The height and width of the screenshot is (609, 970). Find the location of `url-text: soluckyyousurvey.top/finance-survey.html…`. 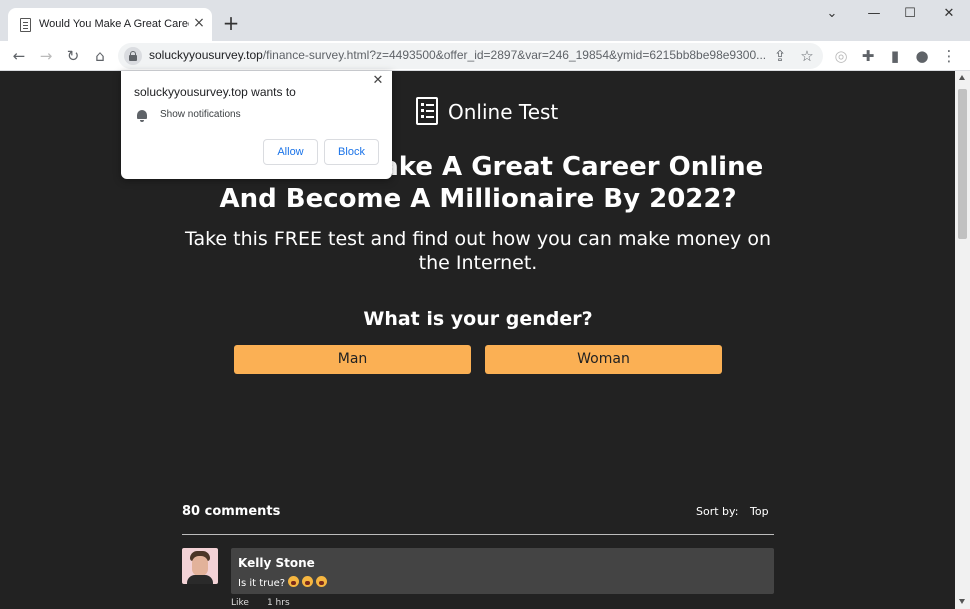

url-text: soluckyyousurvey.top/finance-survey.html… is located at coordinates (458, 55).